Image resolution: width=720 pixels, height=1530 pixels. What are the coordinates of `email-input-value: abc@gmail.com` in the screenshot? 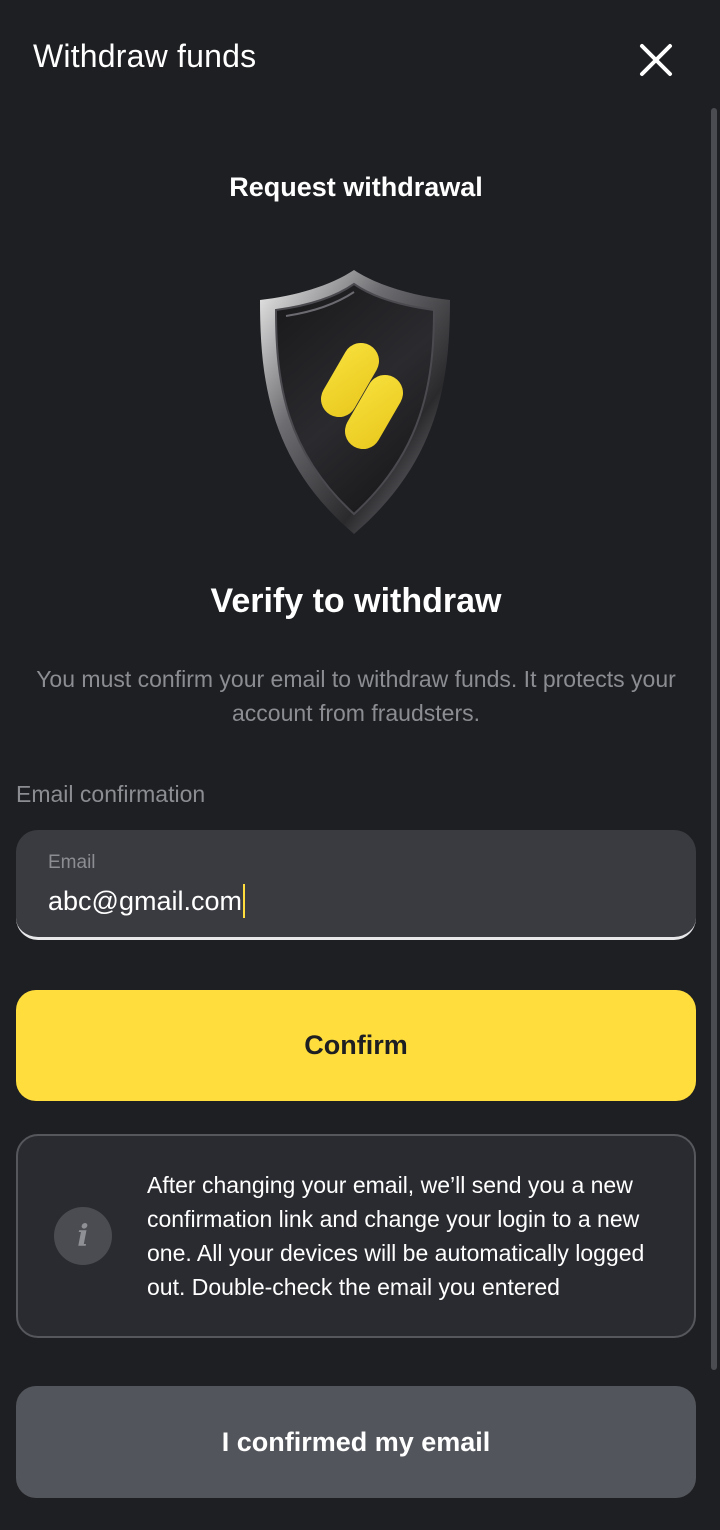 It's located at (145, 901).